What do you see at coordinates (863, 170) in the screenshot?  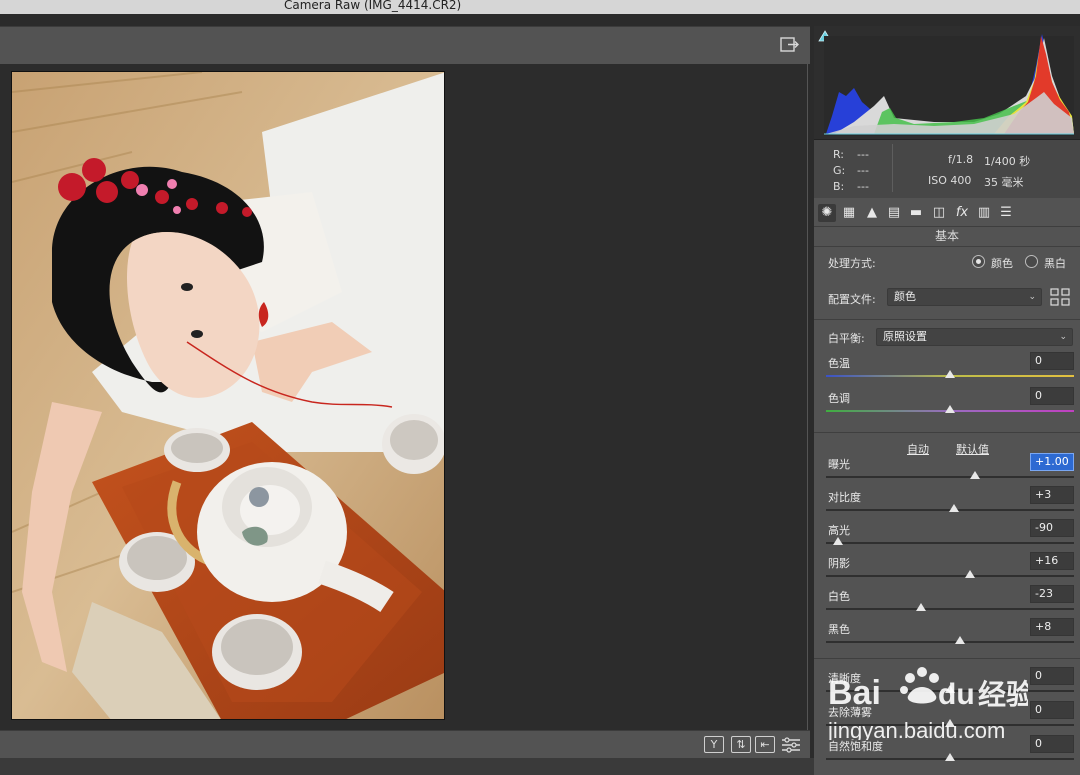 I see `g-value: ---` at bounding box center [863, 170].